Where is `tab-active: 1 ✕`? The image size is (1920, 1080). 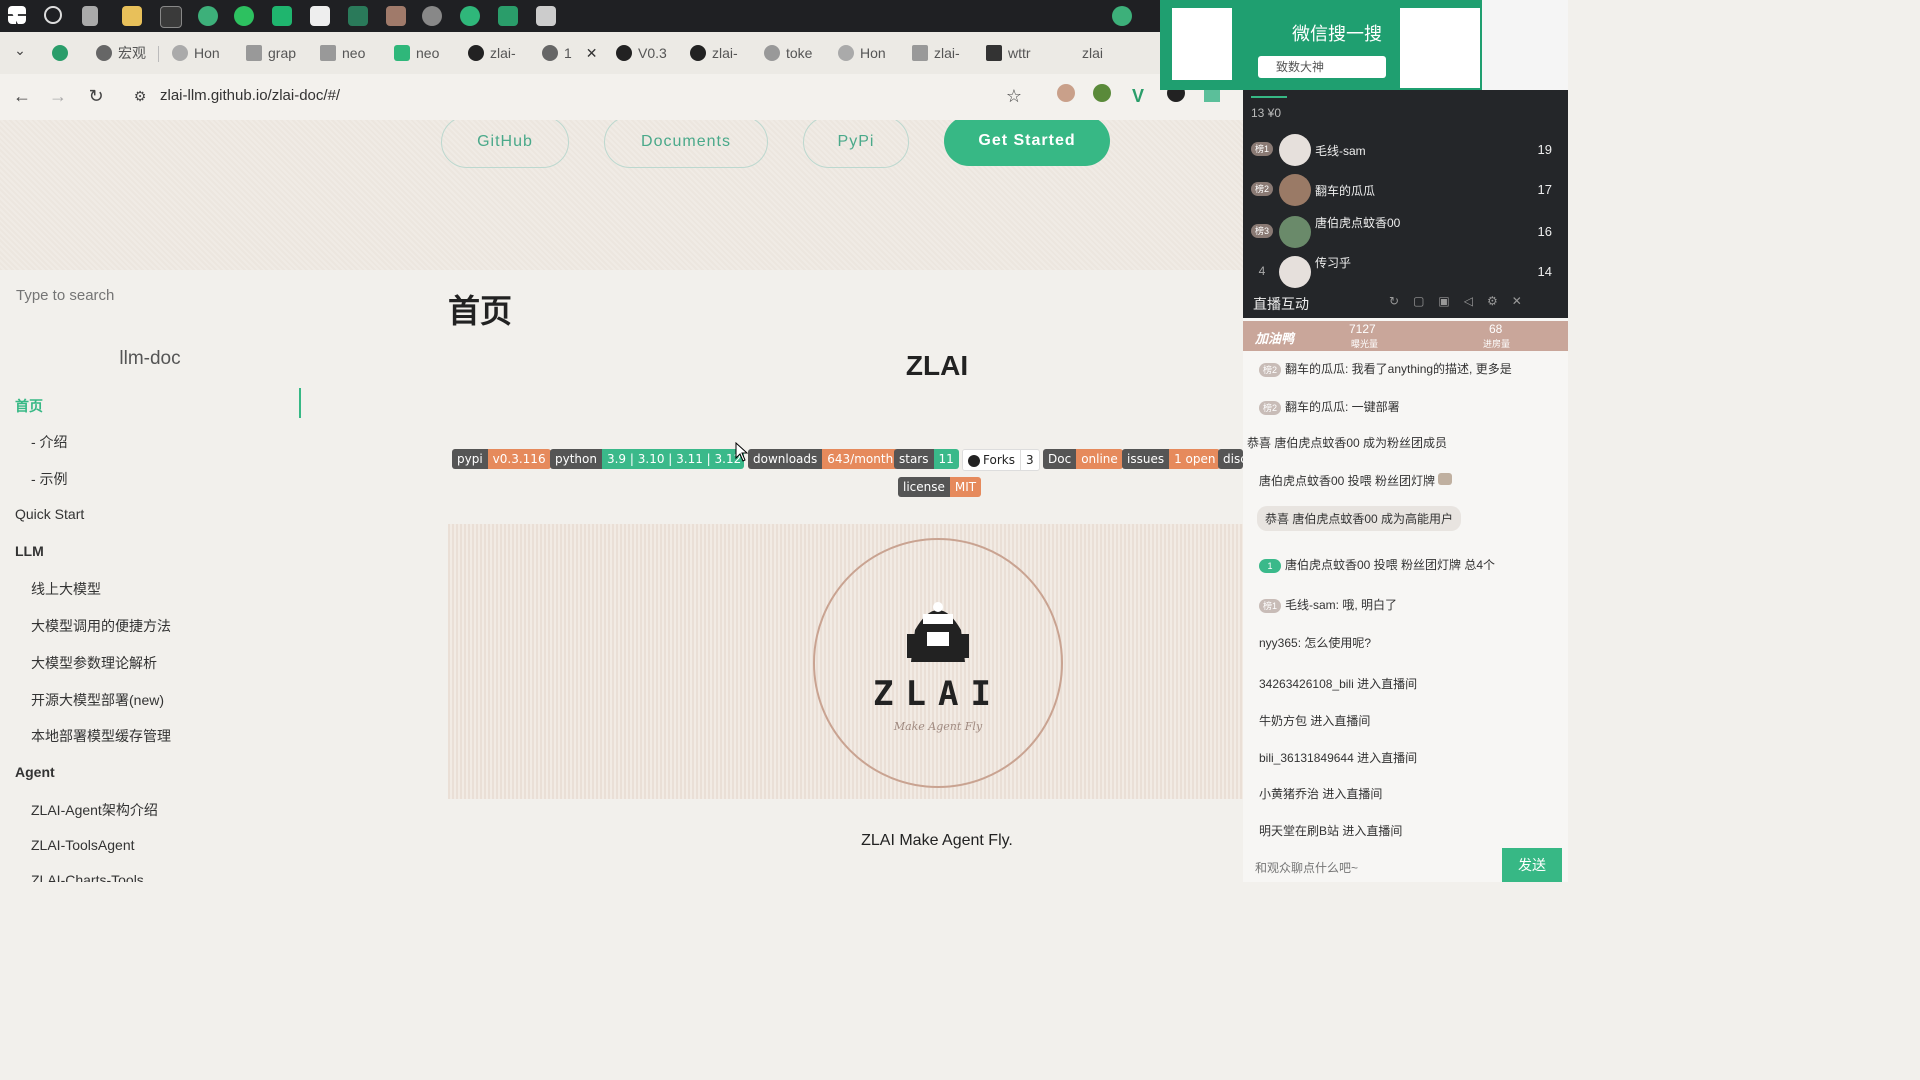 tab-active: 1 ✕ is located at coordinates (570, 53).